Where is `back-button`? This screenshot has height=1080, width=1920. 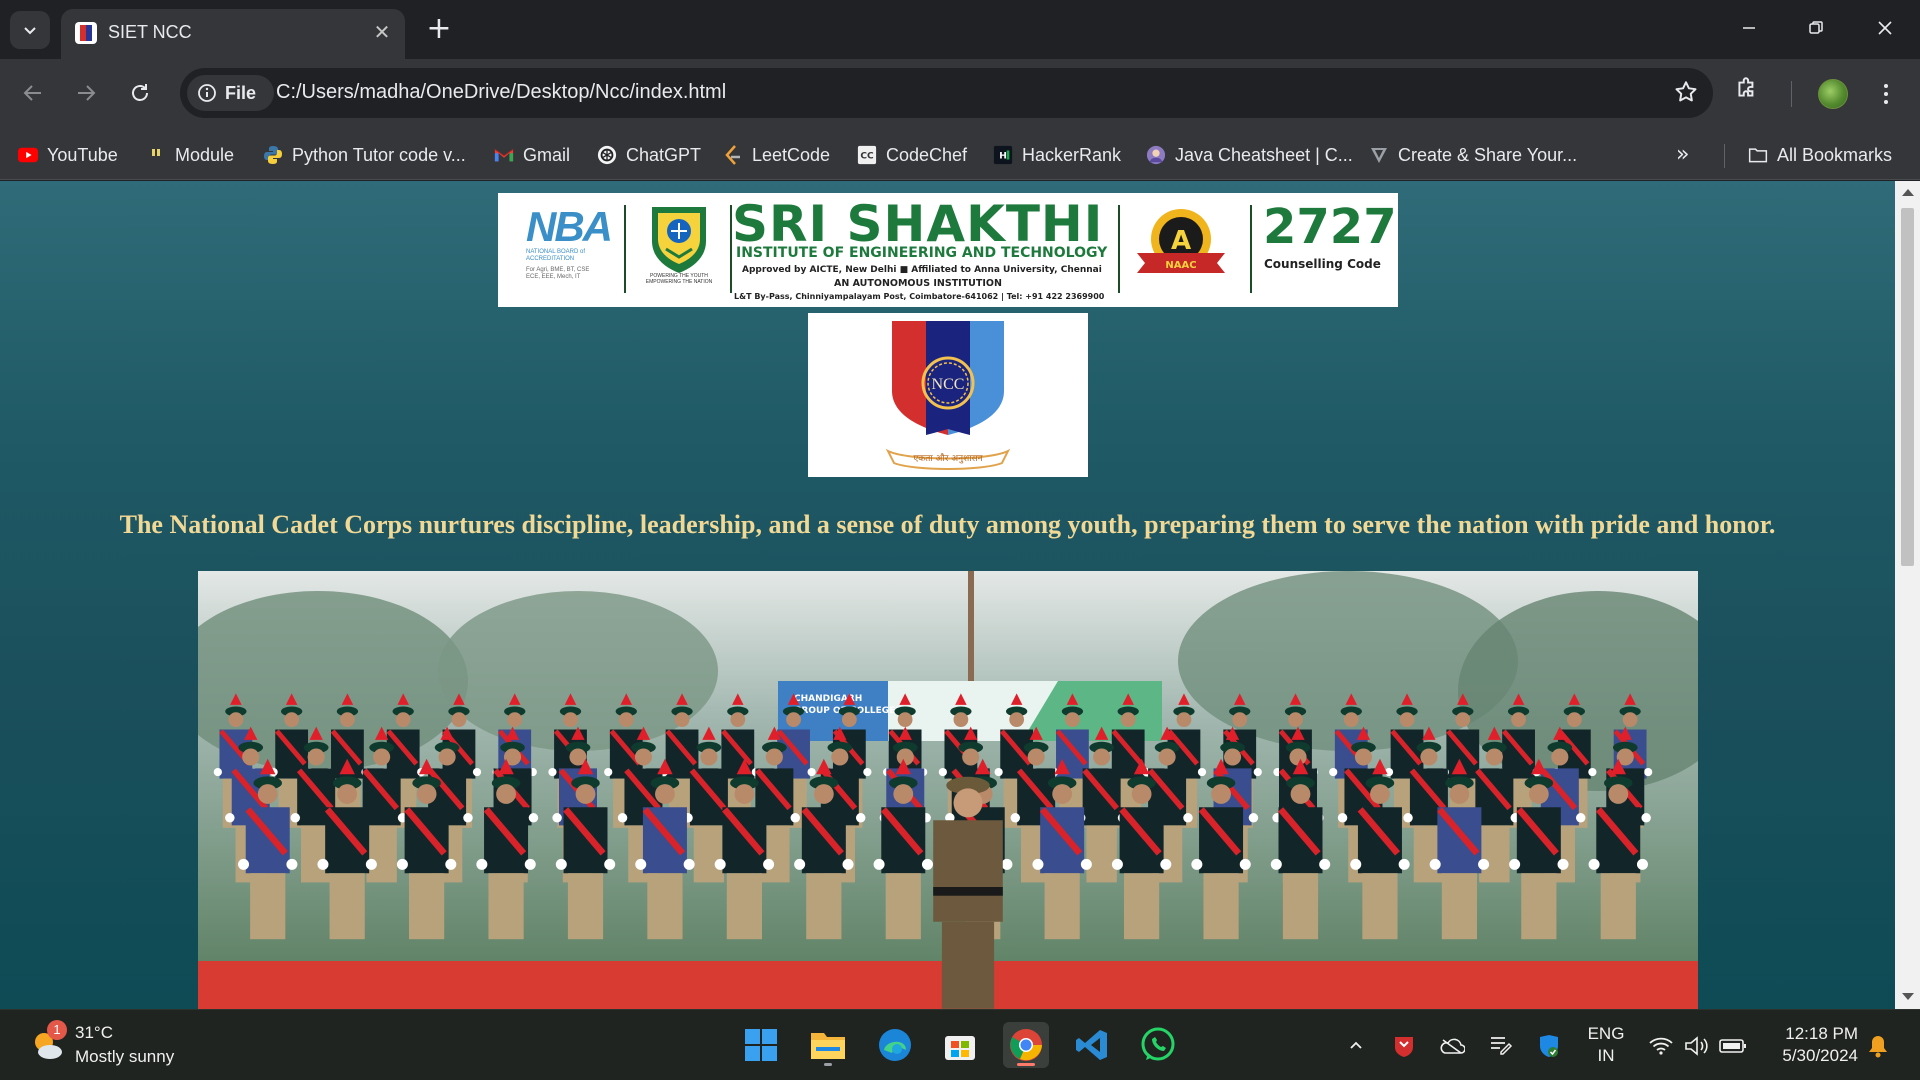 back-button is located at coordinates (33, 93).